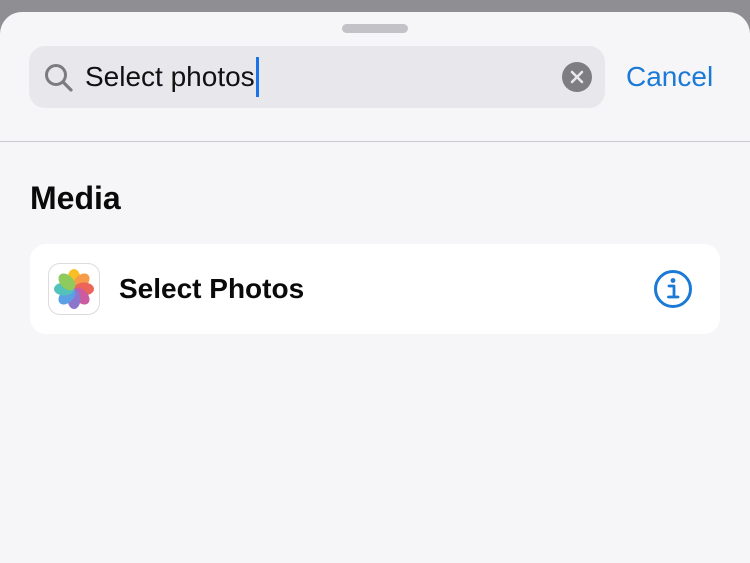 The width and height of the screenshot is (750, 563). What do you see at coordinates (673, 289) in the screenshot?
I see `info-icon` at bounding box center [673, 289].